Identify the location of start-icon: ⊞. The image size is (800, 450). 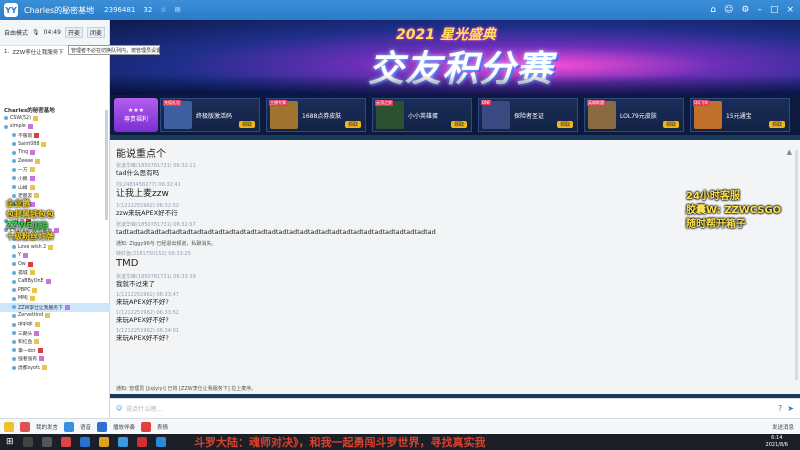
(10, 442).